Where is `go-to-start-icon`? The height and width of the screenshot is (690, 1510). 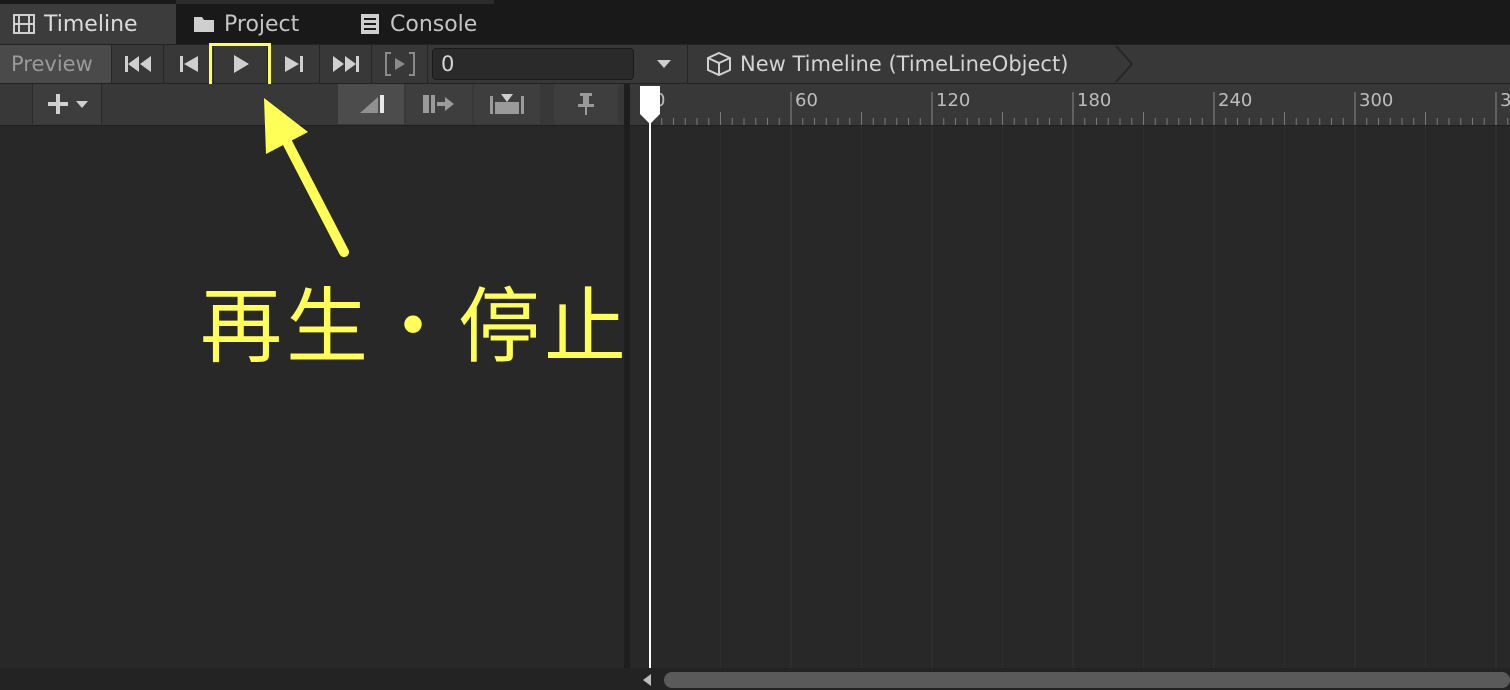
go-to-start-icon is located at coordinates (137, 64).